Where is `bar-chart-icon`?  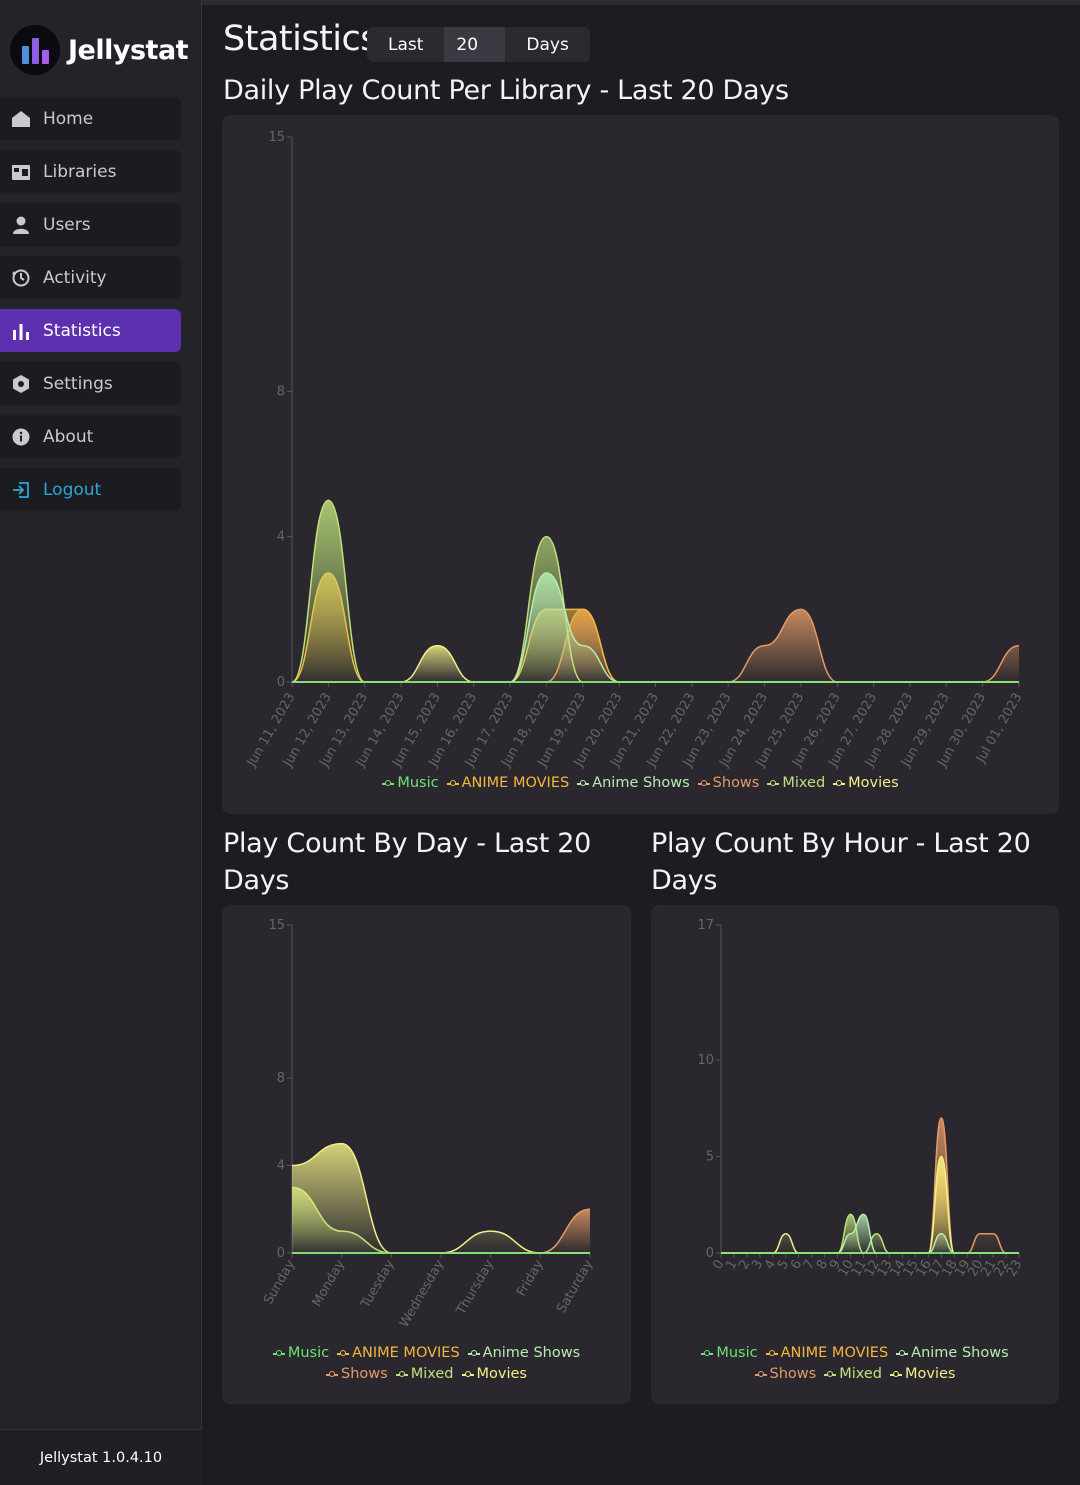 bar-chart-icon is located at coordinates (21, 331).